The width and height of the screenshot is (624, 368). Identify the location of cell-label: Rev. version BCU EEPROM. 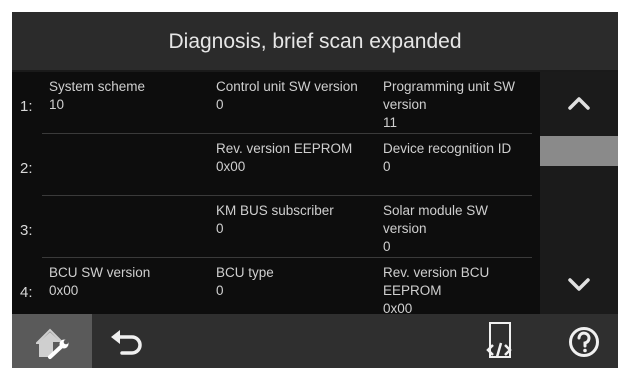
(436, 281).